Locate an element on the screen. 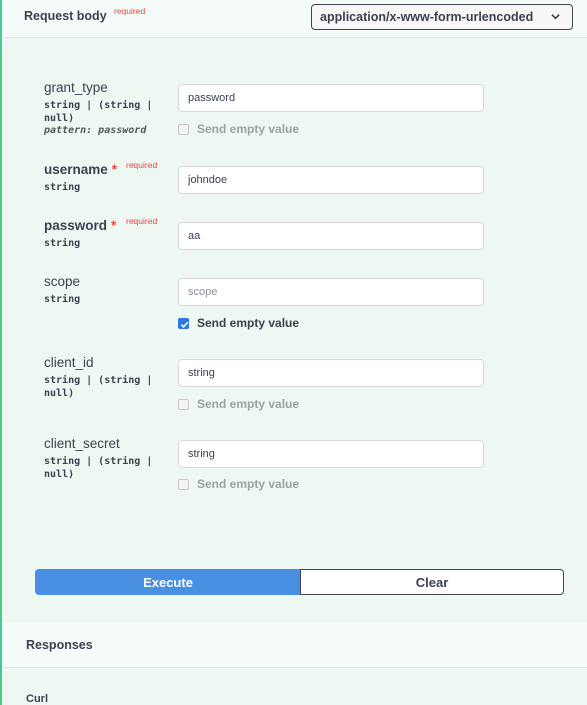 This screenshot has width=587, height=705. grant-type-send-empty-checkbox is located at coordinates (183, 129).